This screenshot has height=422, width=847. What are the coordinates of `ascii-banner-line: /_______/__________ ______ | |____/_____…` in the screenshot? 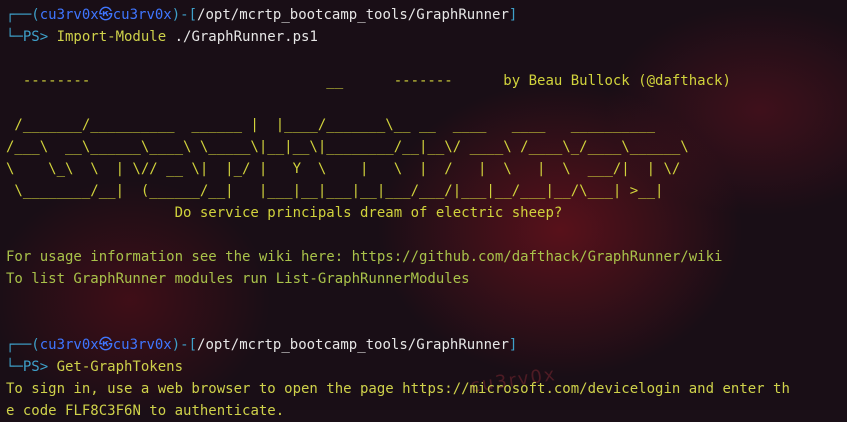 It's located at (331, 125).